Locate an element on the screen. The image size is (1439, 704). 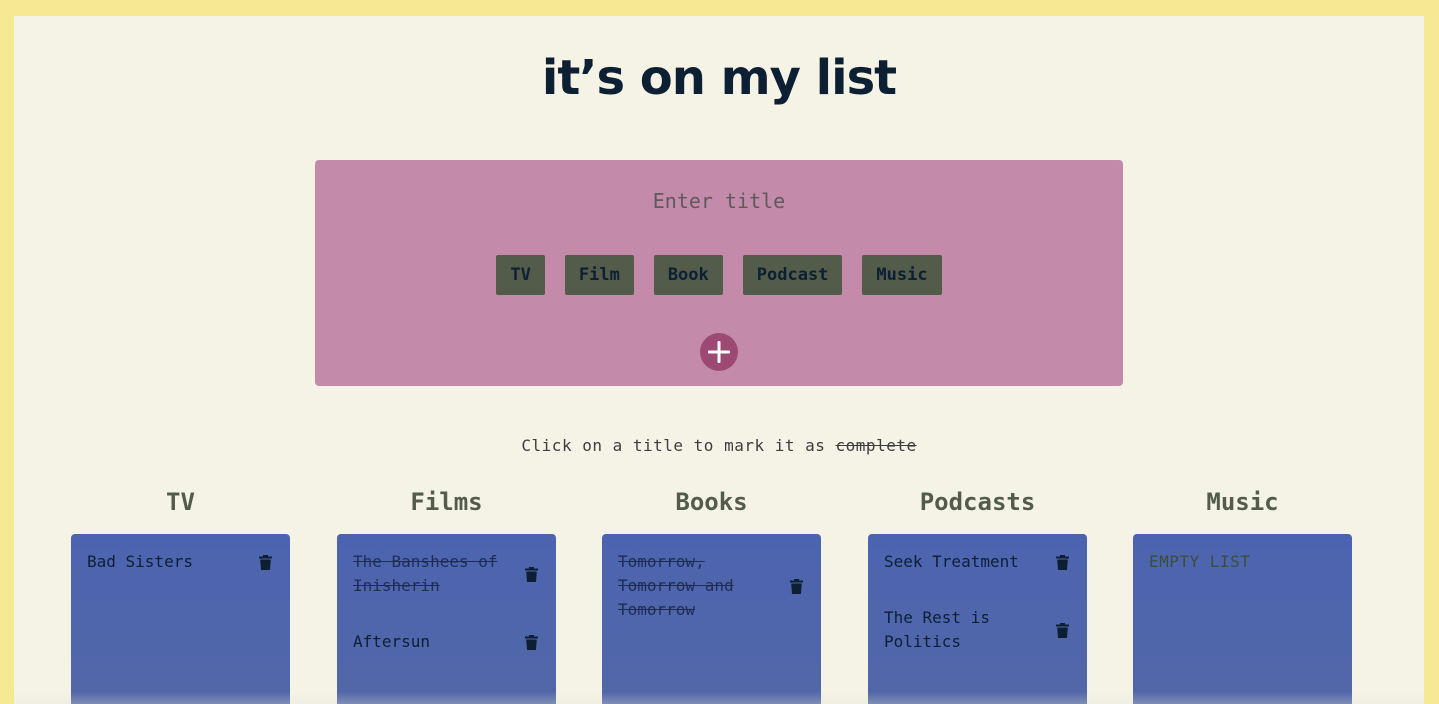
app-title: it’s on my list is located at coordinates (719, 78).